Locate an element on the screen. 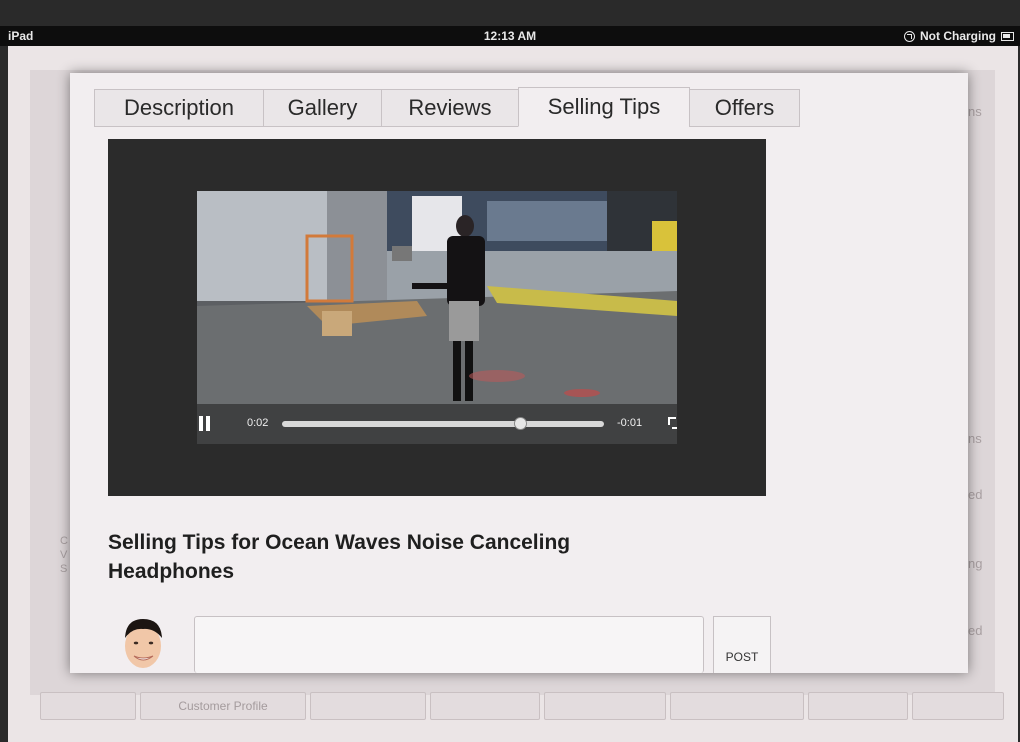 This screenshot has height=742, width=1020. fullscreen-icon is located at coordinates (672, 423).